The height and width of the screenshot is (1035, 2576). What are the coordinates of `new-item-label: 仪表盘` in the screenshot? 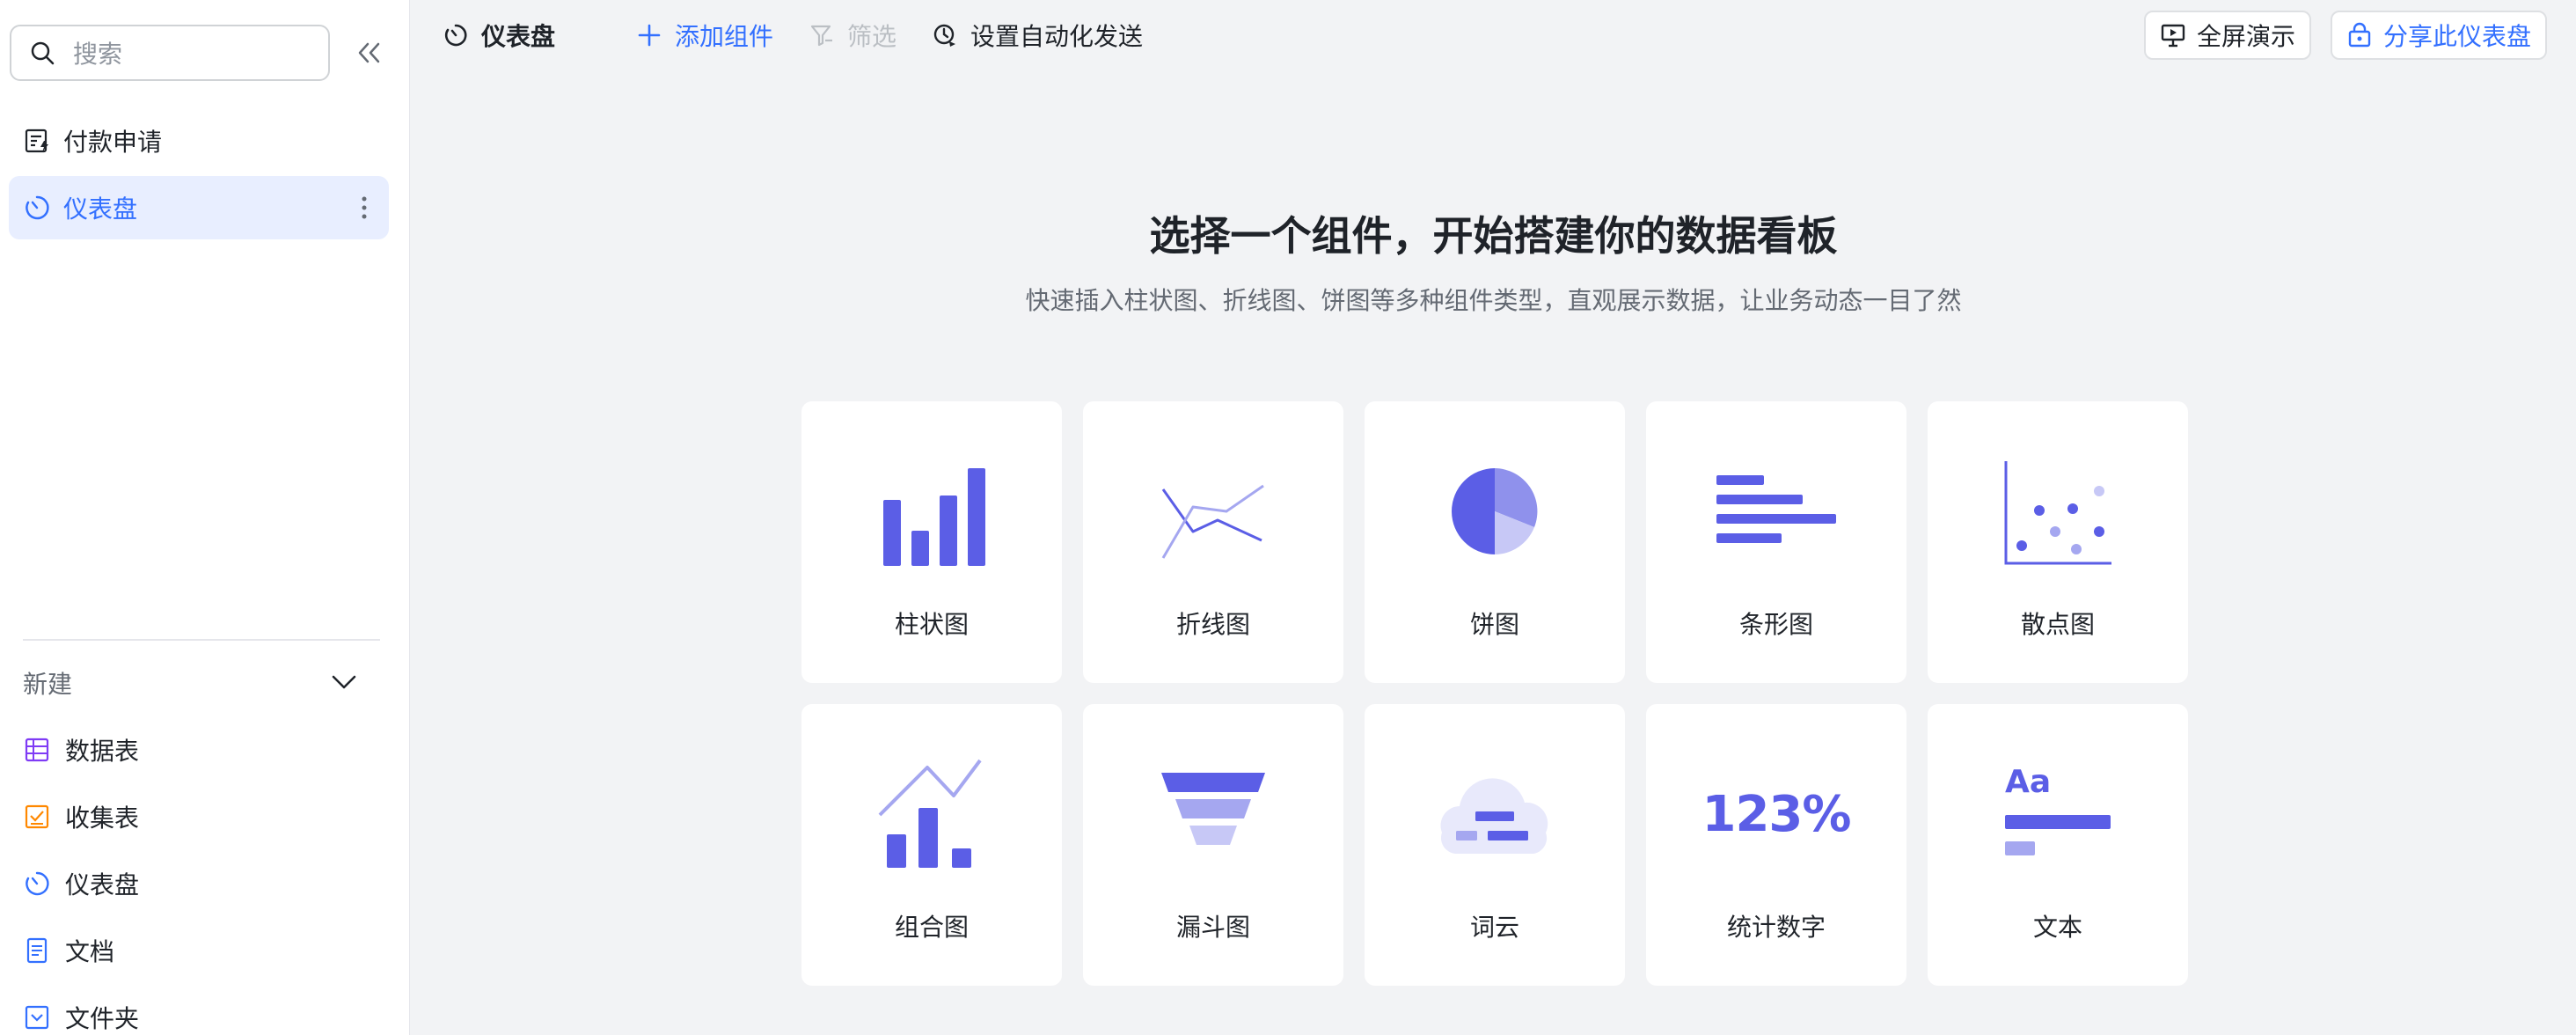 It's located at (102, 884).